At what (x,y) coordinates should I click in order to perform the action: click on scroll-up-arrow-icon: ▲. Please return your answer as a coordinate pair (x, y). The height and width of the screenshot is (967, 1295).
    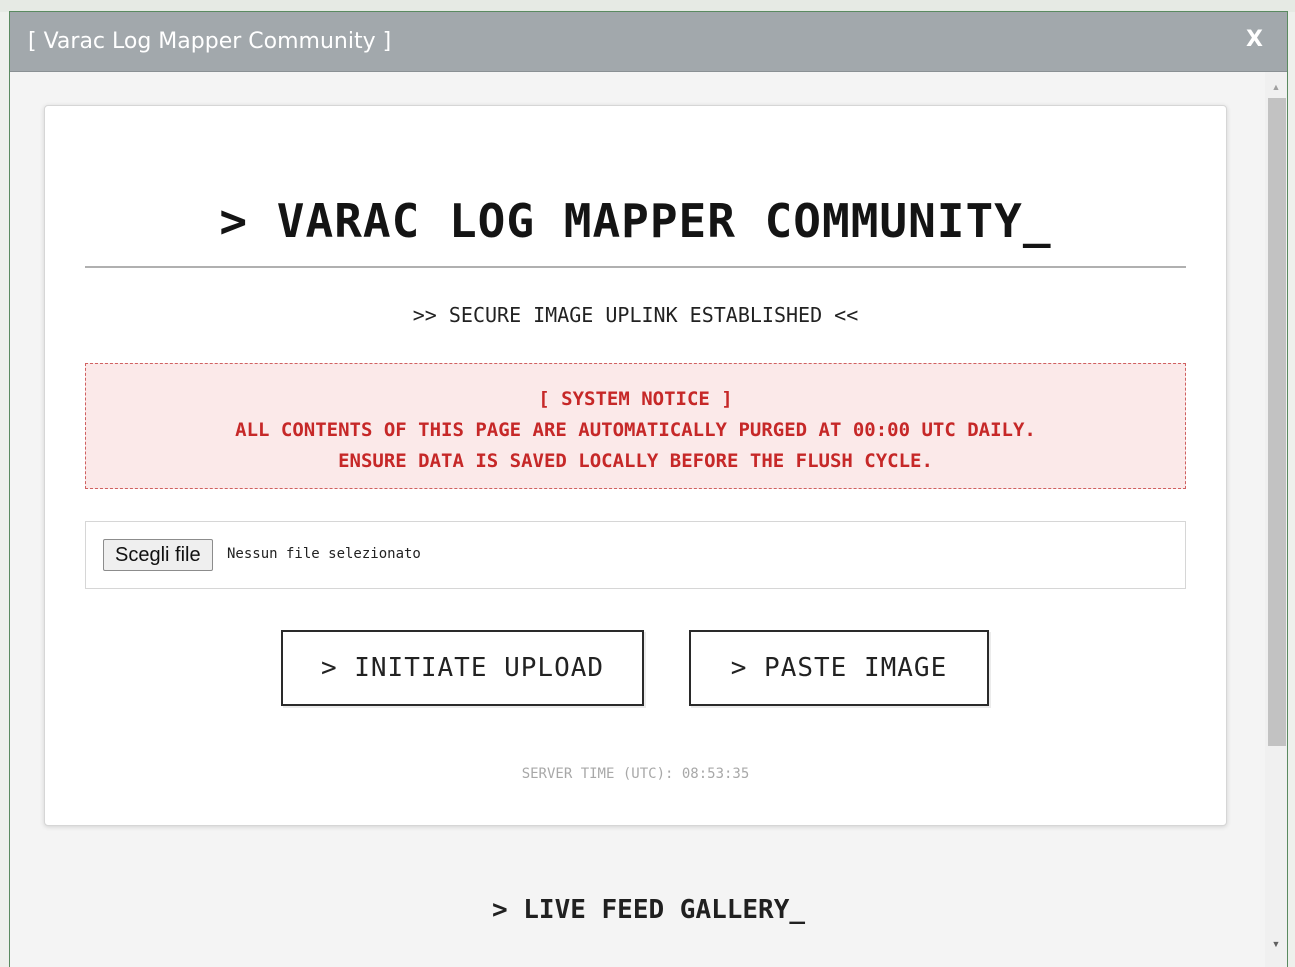
    Looking at the image, I should click on (1276, 87).